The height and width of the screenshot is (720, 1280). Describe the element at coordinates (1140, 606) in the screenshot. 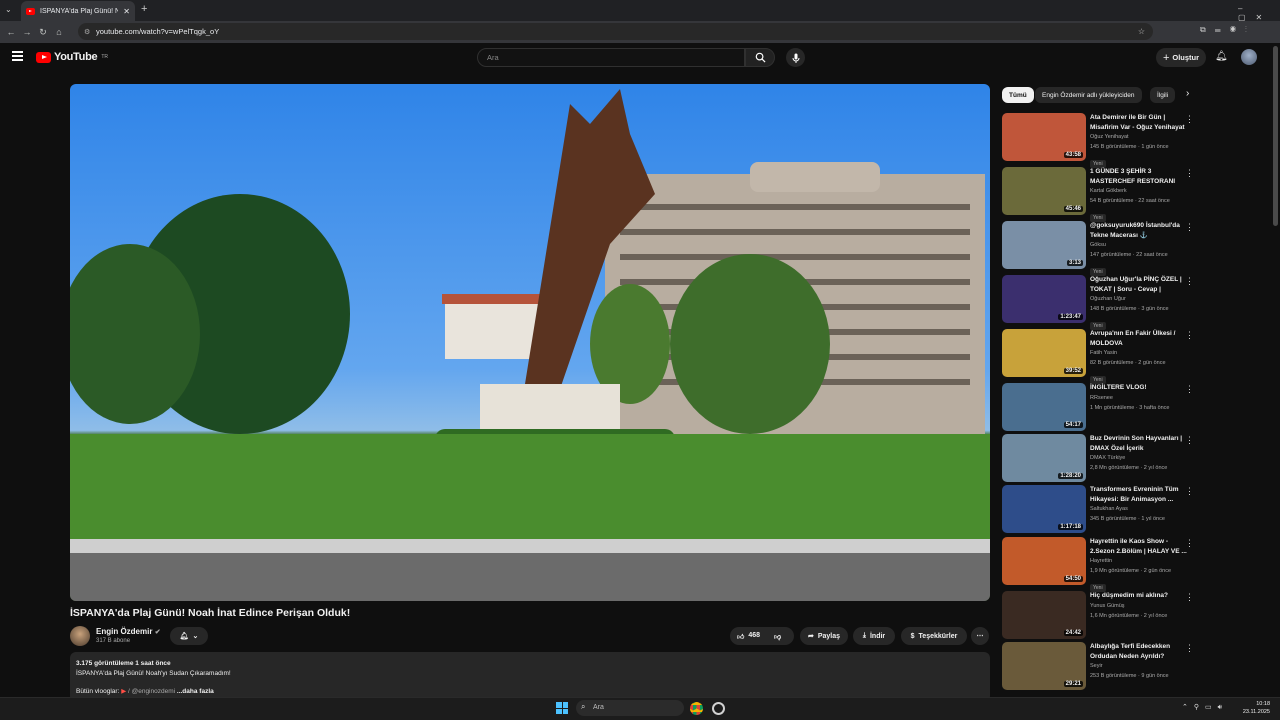

I see `recommendation-channel: Yunus Gümüş` at that location.